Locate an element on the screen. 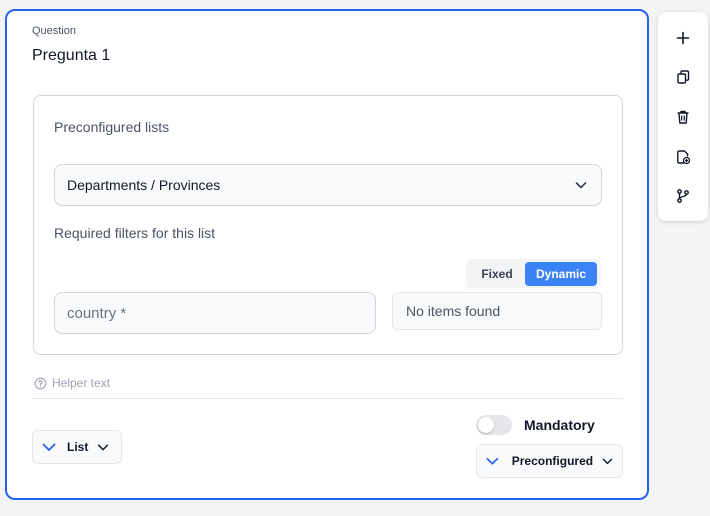 The height and width of the screenshot is (516, 710). help-circle-icon is located at coordinates (40, 383).